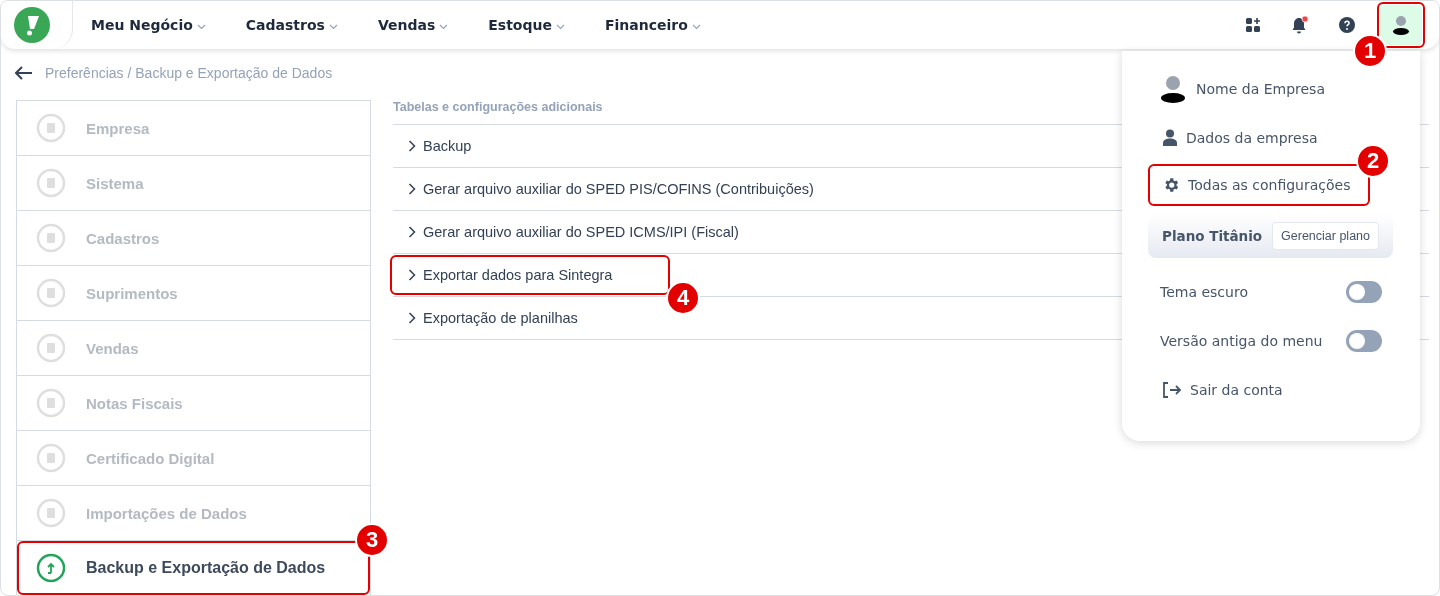 Image resolution: width=1440 pixels, height=596 pixels. What do you see at coordinates (1300, 25) in the screenshot?
I see `notification-bell-icon` at bounding box center [1300, 25].